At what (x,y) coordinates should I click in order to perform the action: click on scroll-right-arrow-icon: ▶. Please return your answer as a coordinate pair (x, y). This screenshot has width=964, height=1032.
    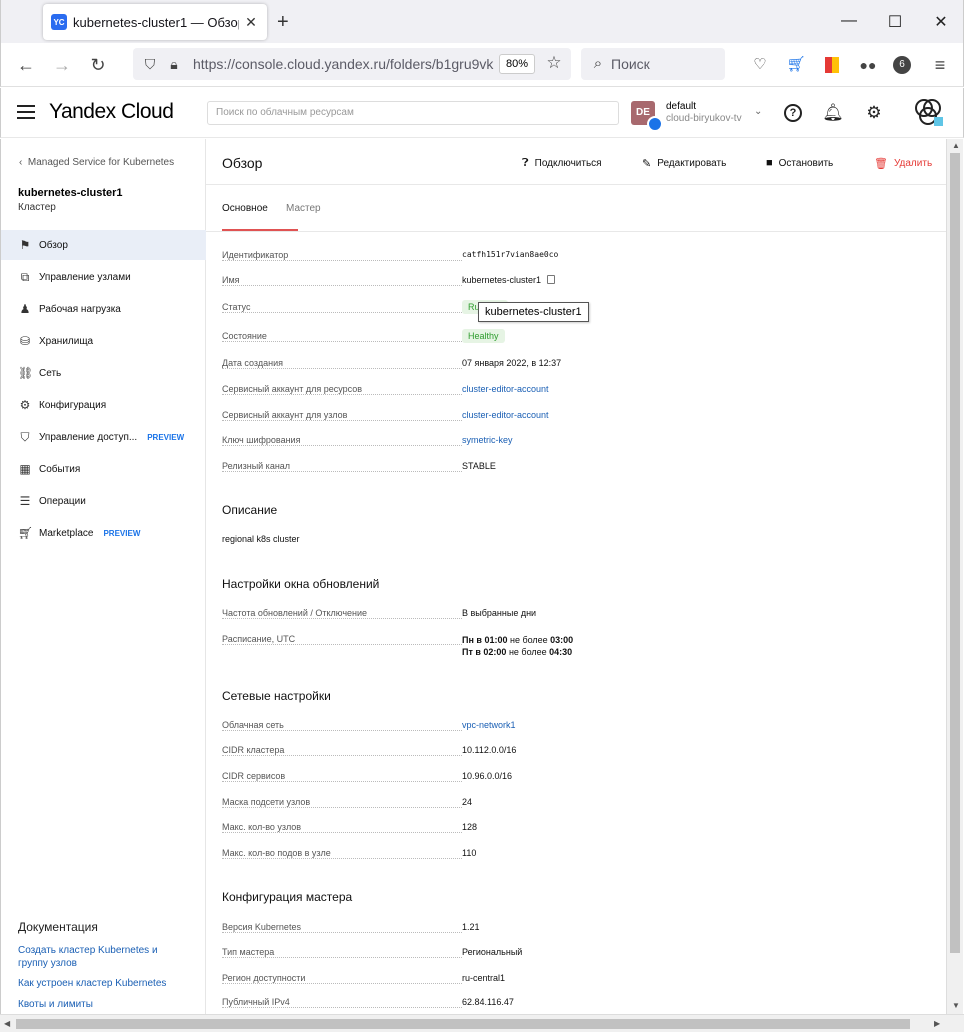
    Looking at the image, I should click on (937, 1023).